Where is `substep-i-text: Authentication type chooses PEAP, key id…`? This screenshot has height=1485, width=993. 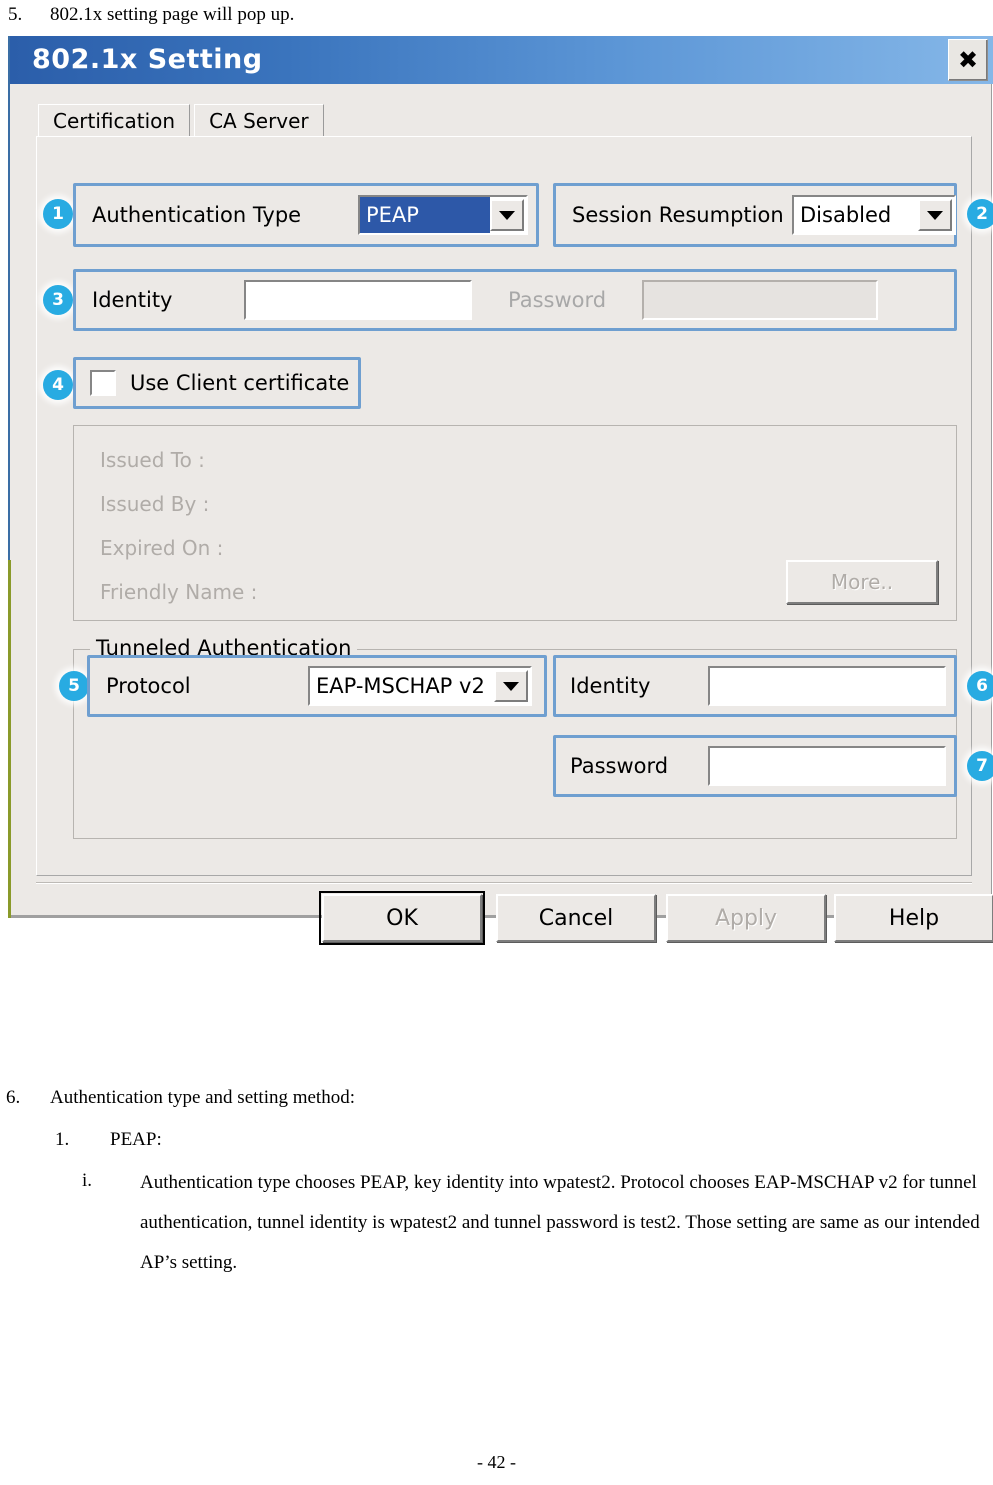
substep-i-text: Authentication type chooses PEAP, key id… is located at coordinates (560, 1222).